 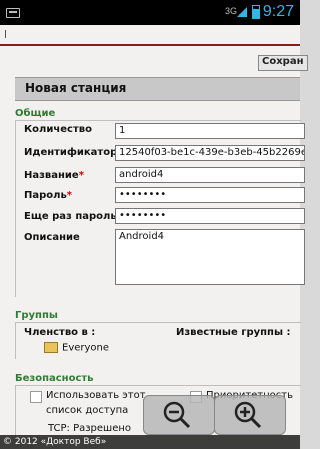 What do you see at coordinates (210, 195) in the screenshot?
I see `password-input: ••••••••` at bounding box center [210, 195].